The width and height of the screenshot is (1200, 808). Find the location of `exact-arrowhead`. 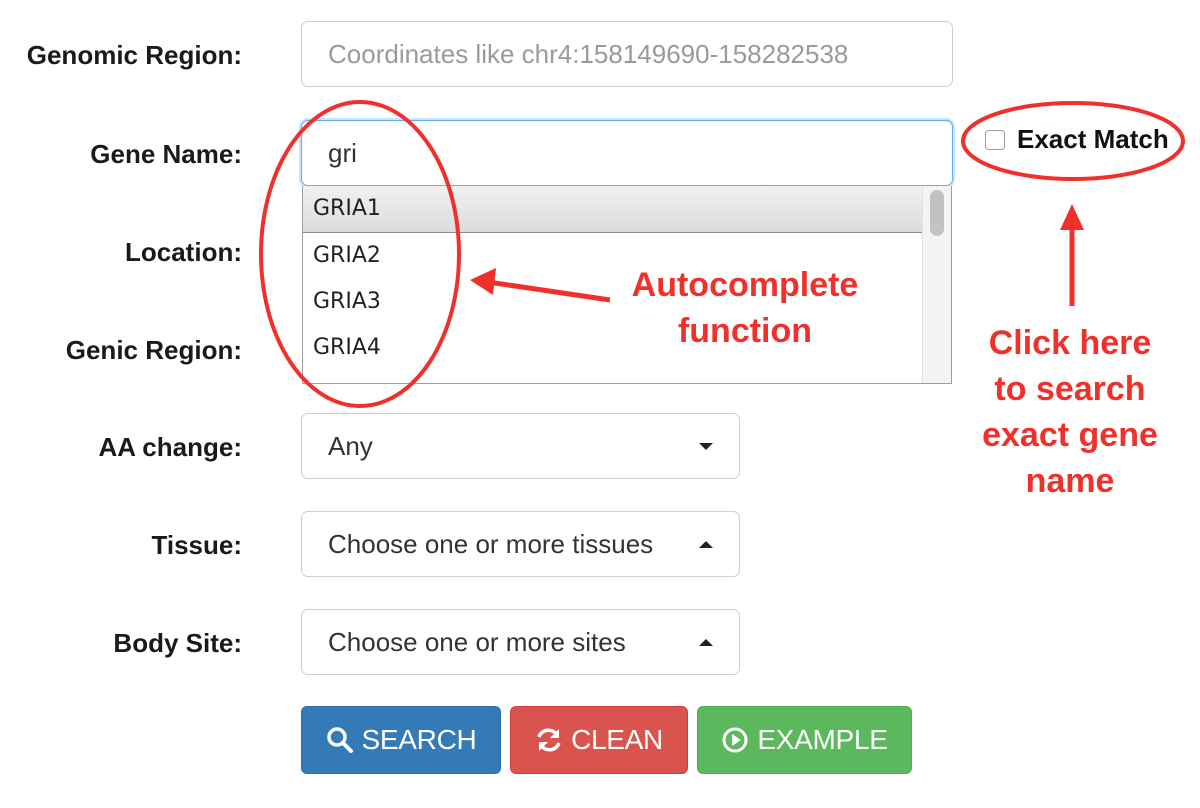

exact-arrowhead is located at coordinates (1072, 217).